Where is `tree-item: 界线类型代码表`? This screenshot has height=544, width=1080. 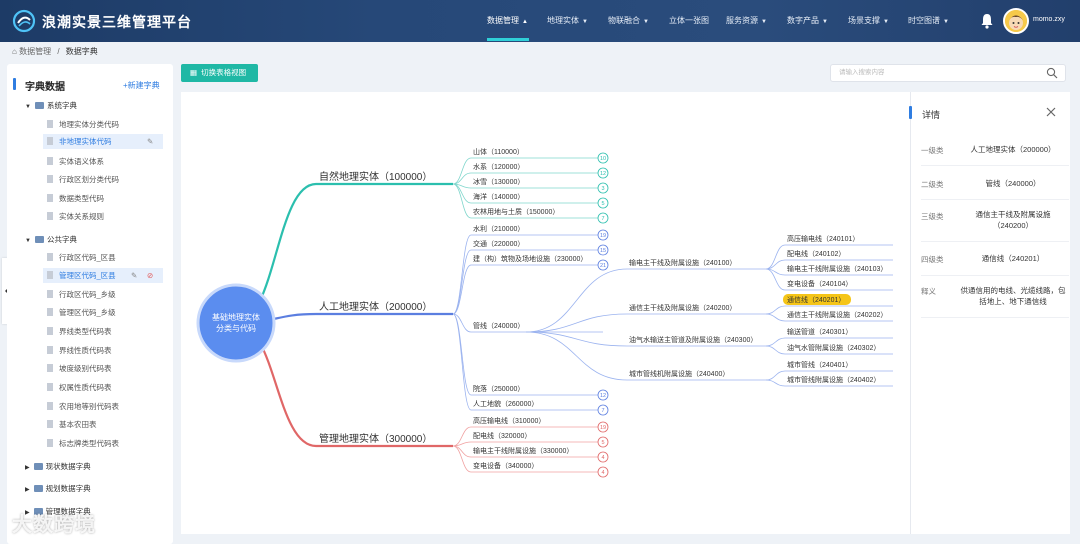 tree-item: 界线类型代码表 is located at coordinates (79, 331).